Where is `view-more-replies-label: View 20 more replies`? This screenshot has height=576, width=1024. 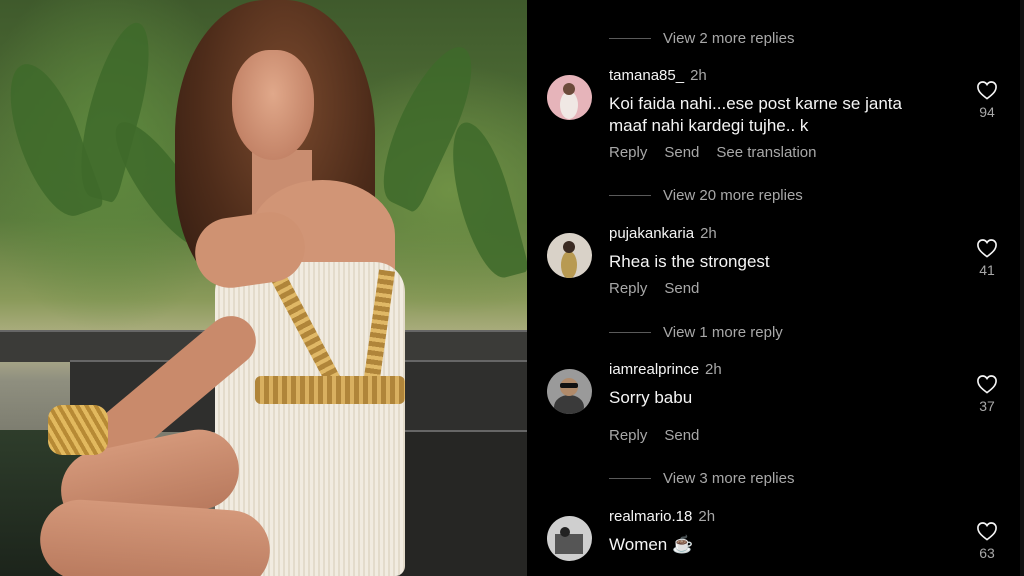 view-more-replies-label: View 20 more replies is located at coordinates (733, 195).